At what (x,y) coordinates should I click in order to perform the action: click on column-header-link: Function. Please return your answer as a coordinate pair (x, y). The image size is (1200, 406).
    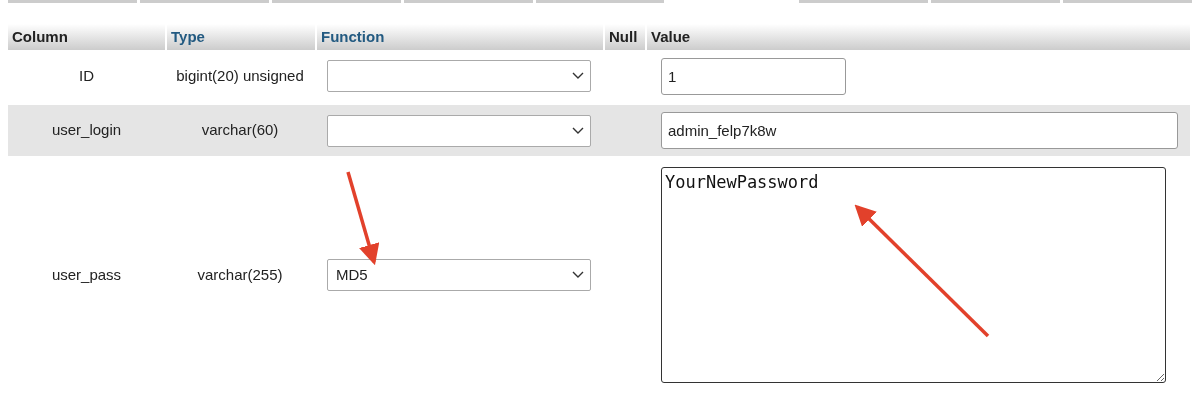
    Looking at the image, I should click on (353, 37).